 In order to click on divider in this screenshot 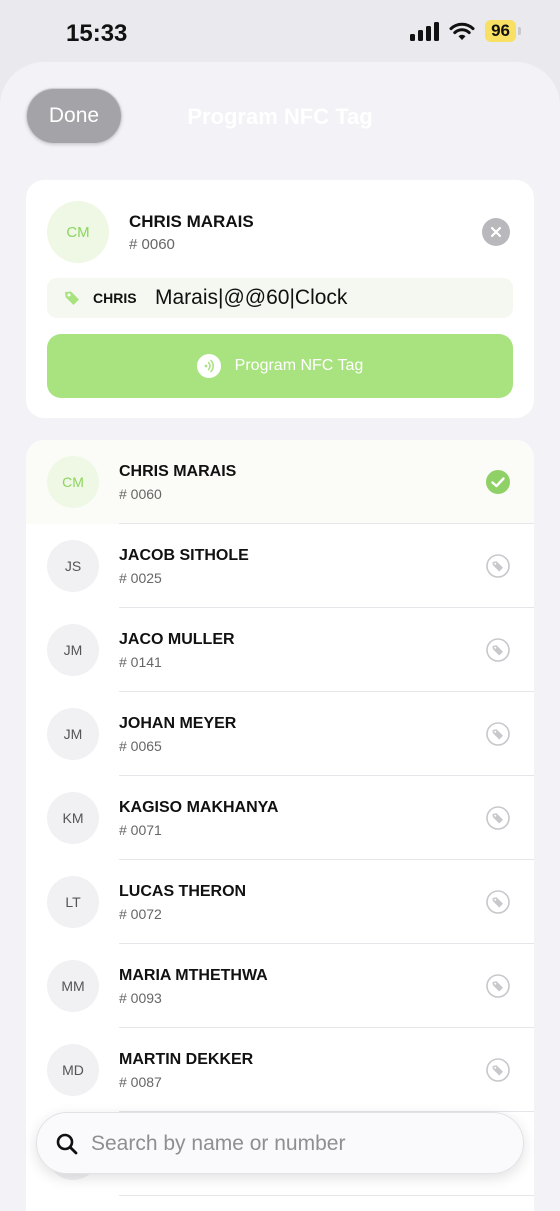, I will do `click(326, 1195)`.